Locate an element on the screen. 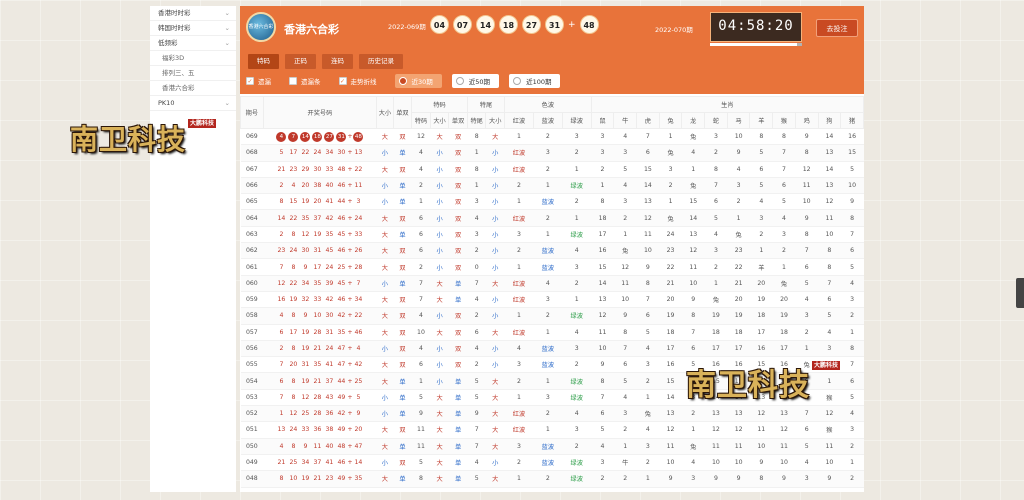  table-cell: 9 is located at coordinates (738, 153).